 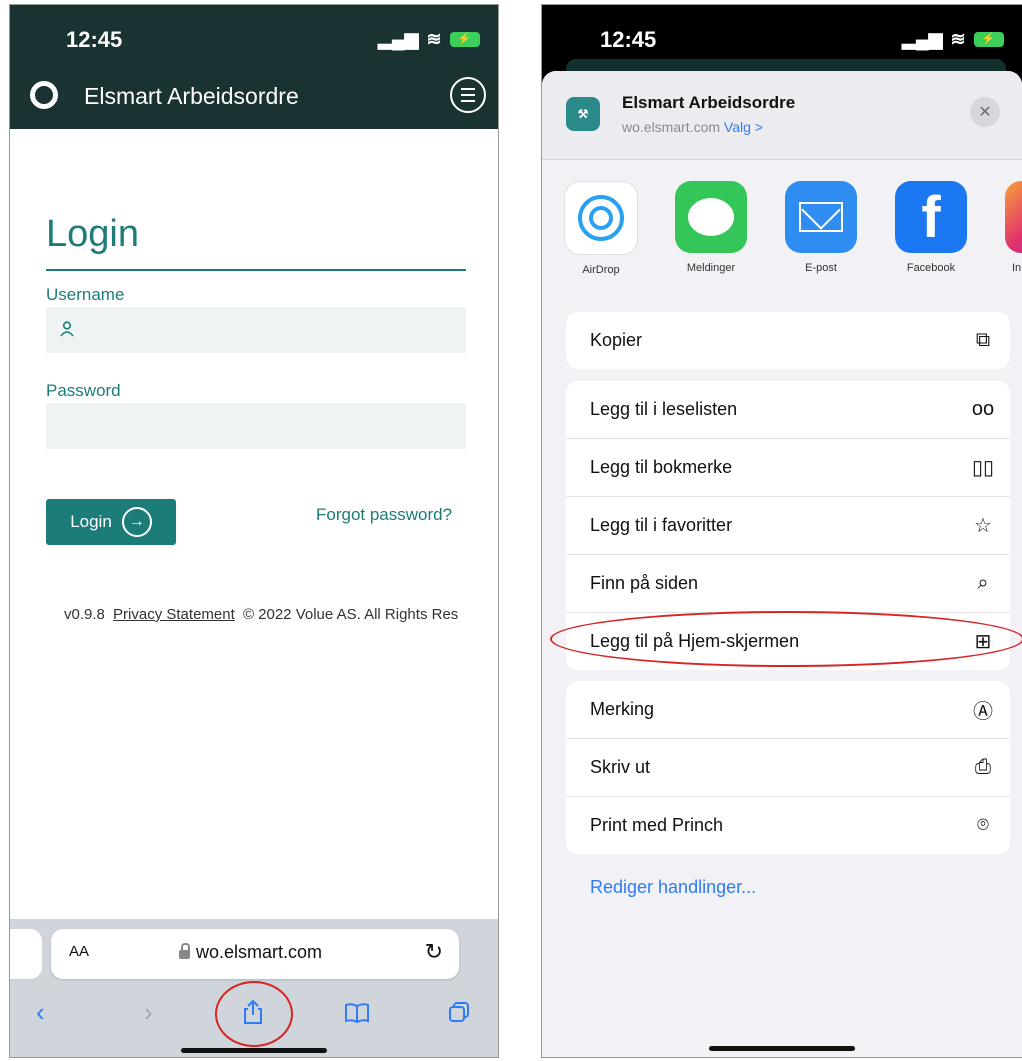 What do you see at coordinates (983, 583) in the screenshot?
I see `find-in-page-icon: ⌕` at bounding box center [983, 583].